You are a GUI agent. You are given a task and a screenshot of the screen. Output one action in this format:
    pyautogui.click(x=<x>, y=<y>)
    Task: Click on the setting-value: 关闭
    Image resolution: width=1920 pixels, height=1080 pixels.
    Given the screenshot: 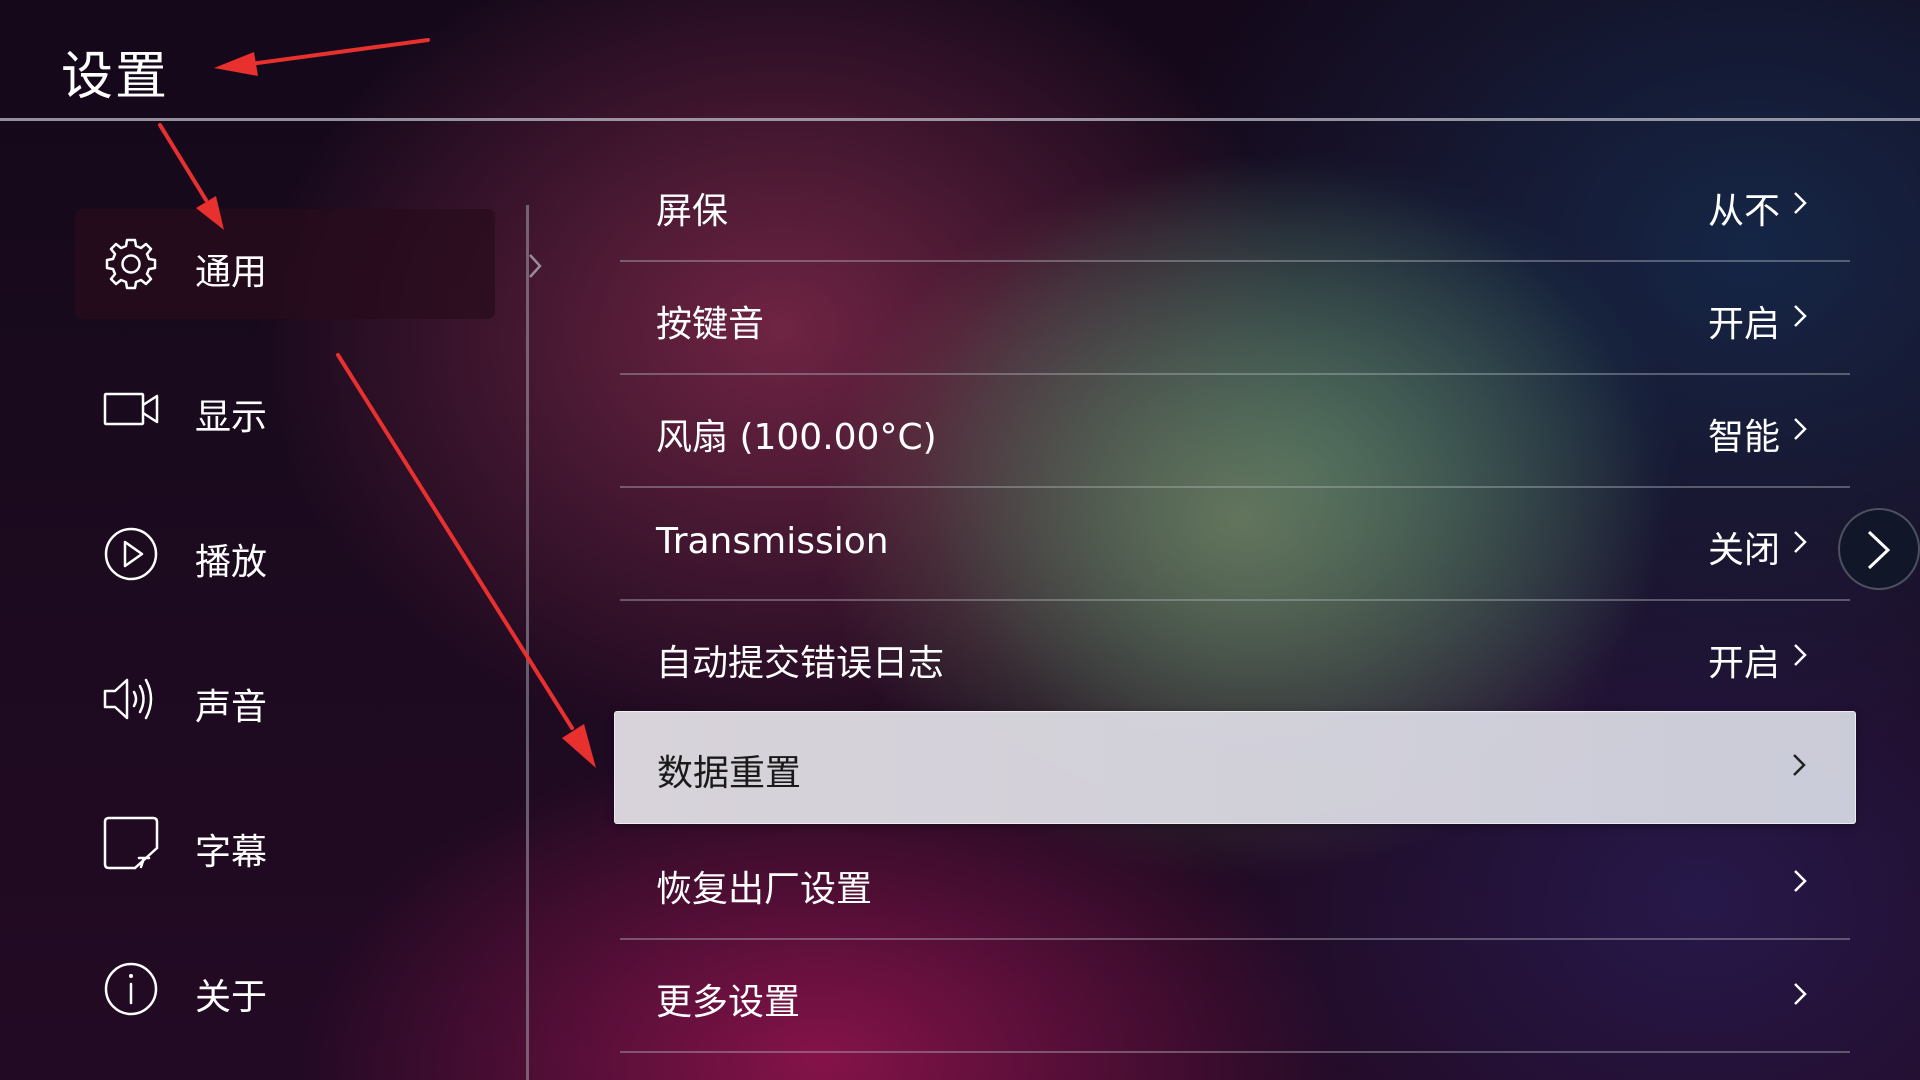 What is the action you would take?
    pyautogui.click(x=1743, y=550)
    